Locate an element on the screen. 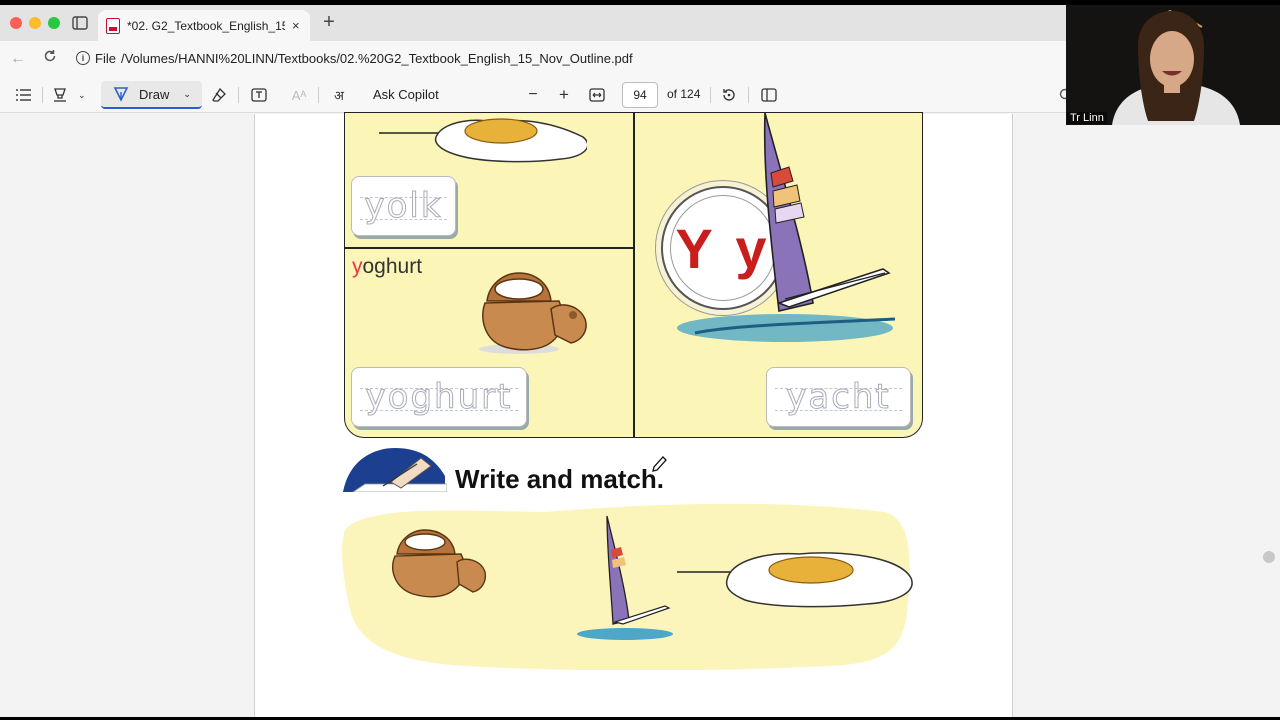 Image resolution: width=1280 pixels, height=720 pixels. translate-icon: अ is located at coordinates (339, 95).